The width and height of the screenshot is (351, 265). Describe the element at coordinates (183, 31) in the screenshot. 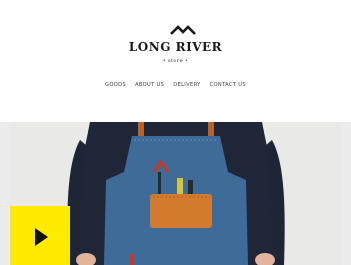

I see `mountain-wave-icon` at that location.